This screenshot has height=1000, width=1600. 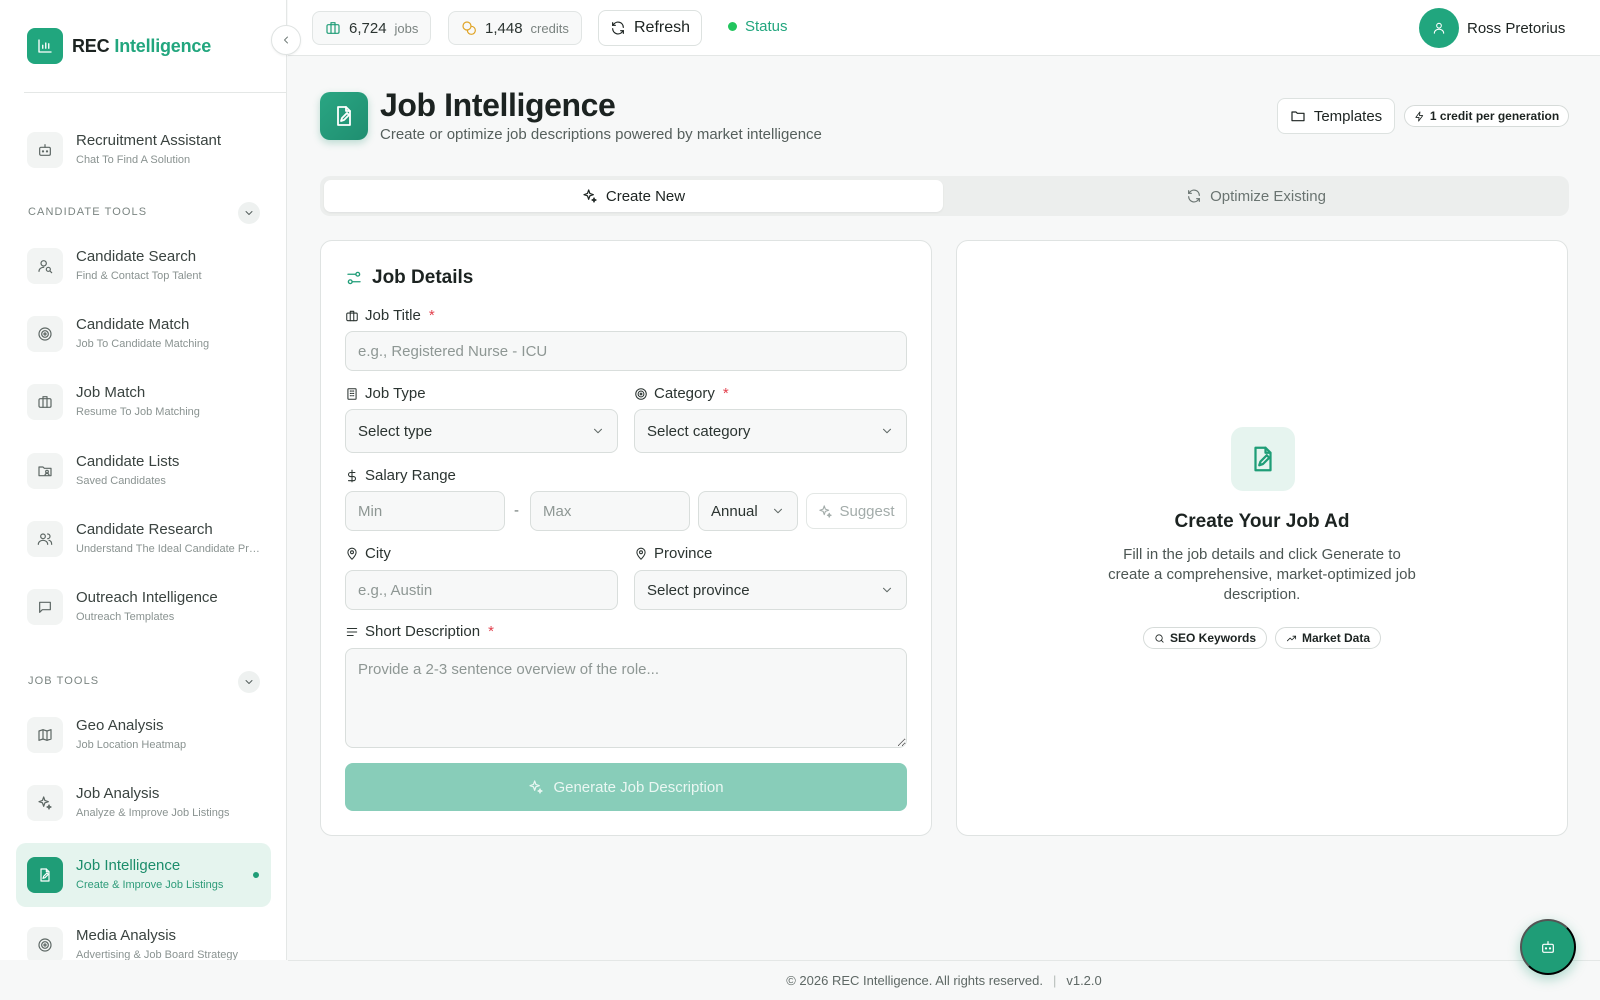 I want to click on category-select: Select category, so click(x=770, y=431).